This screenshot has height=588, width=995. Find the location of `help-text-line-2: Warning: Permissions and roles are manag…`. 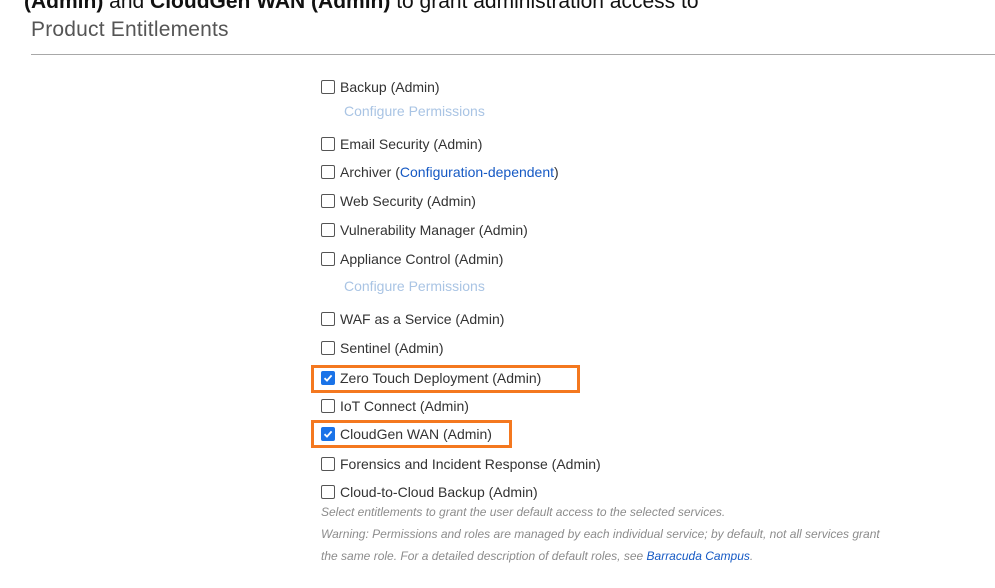

help-text-line-2: Warning: Permissions and roles are manag… is located at coordinates (600, 534).